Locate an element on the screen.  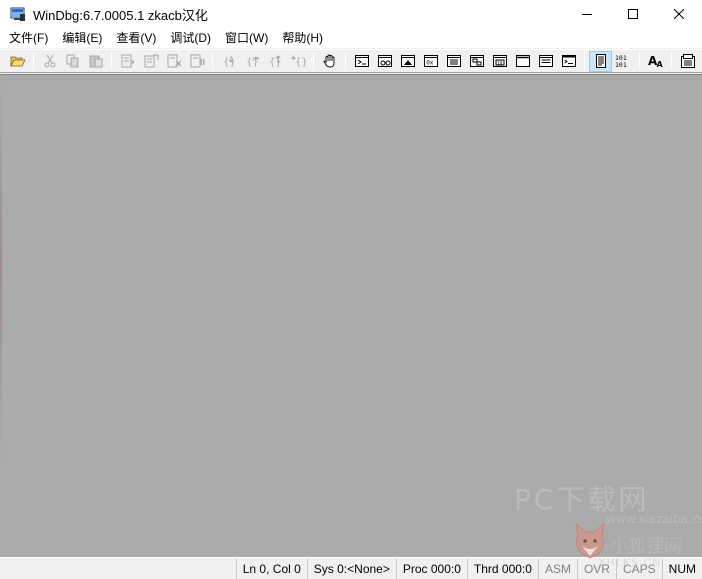
registers-window-icon: 0x is located at coordinates (430, 61).